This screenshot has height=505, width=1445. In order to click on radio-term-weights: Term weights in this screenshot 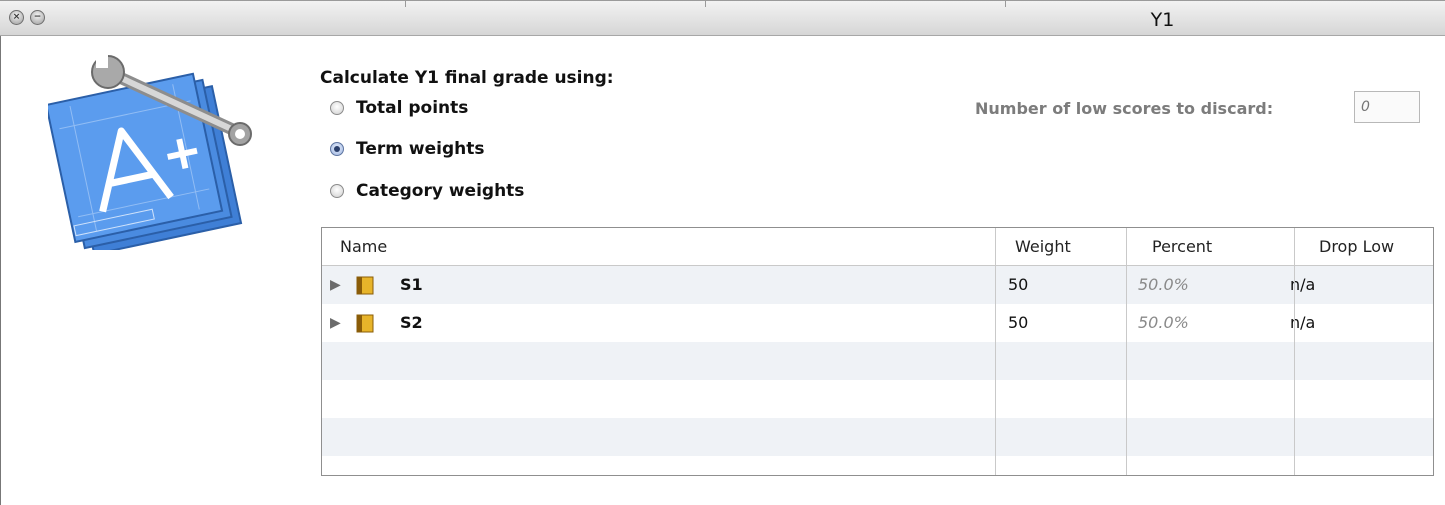, I will do `click(407, 149)`.